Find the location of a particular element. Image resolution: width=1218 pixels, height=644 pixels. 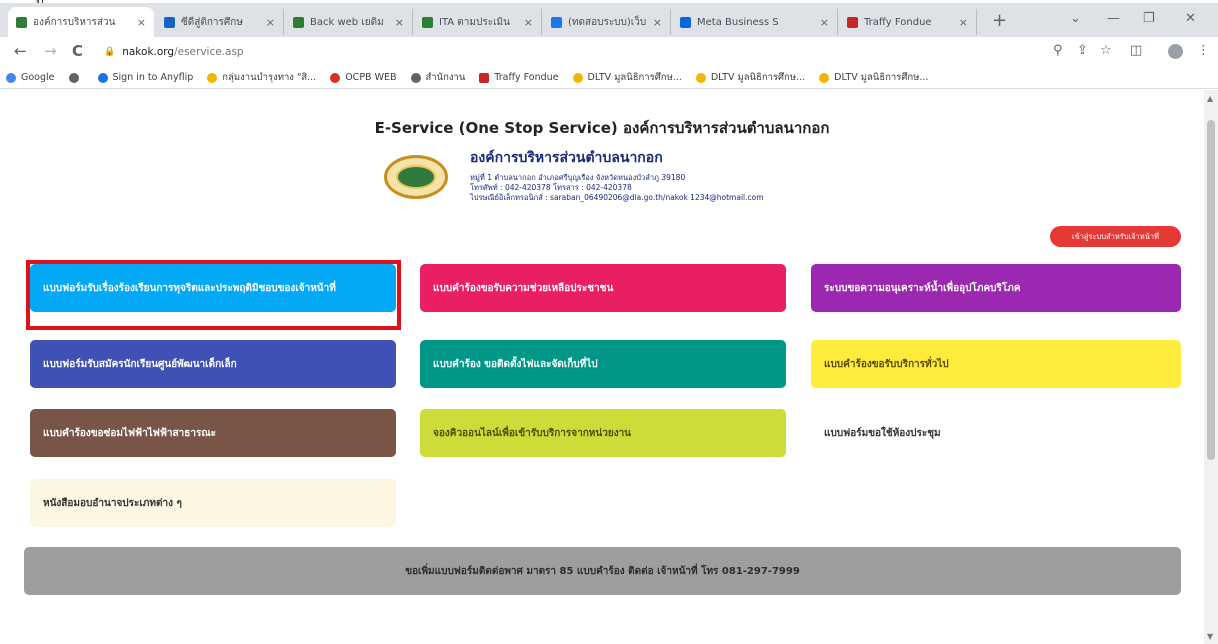

back-arrow-icon: ← is located at coordinates (20, 51).